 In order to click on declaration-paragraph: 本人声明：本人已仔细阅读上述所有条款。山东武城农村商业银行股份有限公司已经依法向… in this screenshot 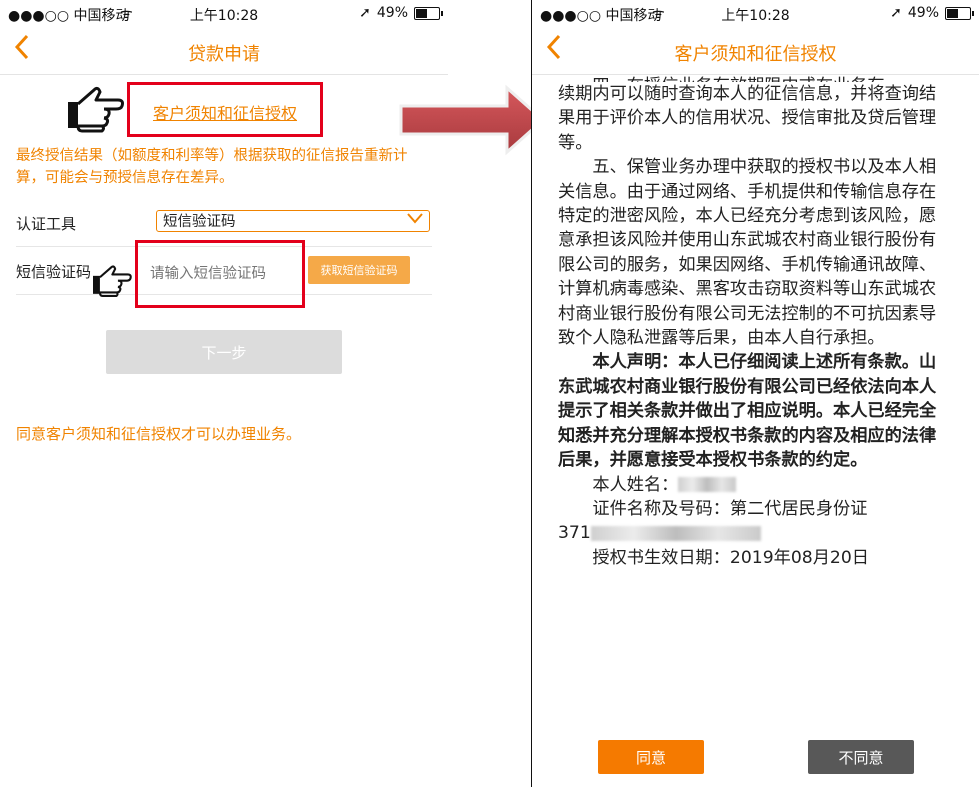, I will do `click(747, 411)`.